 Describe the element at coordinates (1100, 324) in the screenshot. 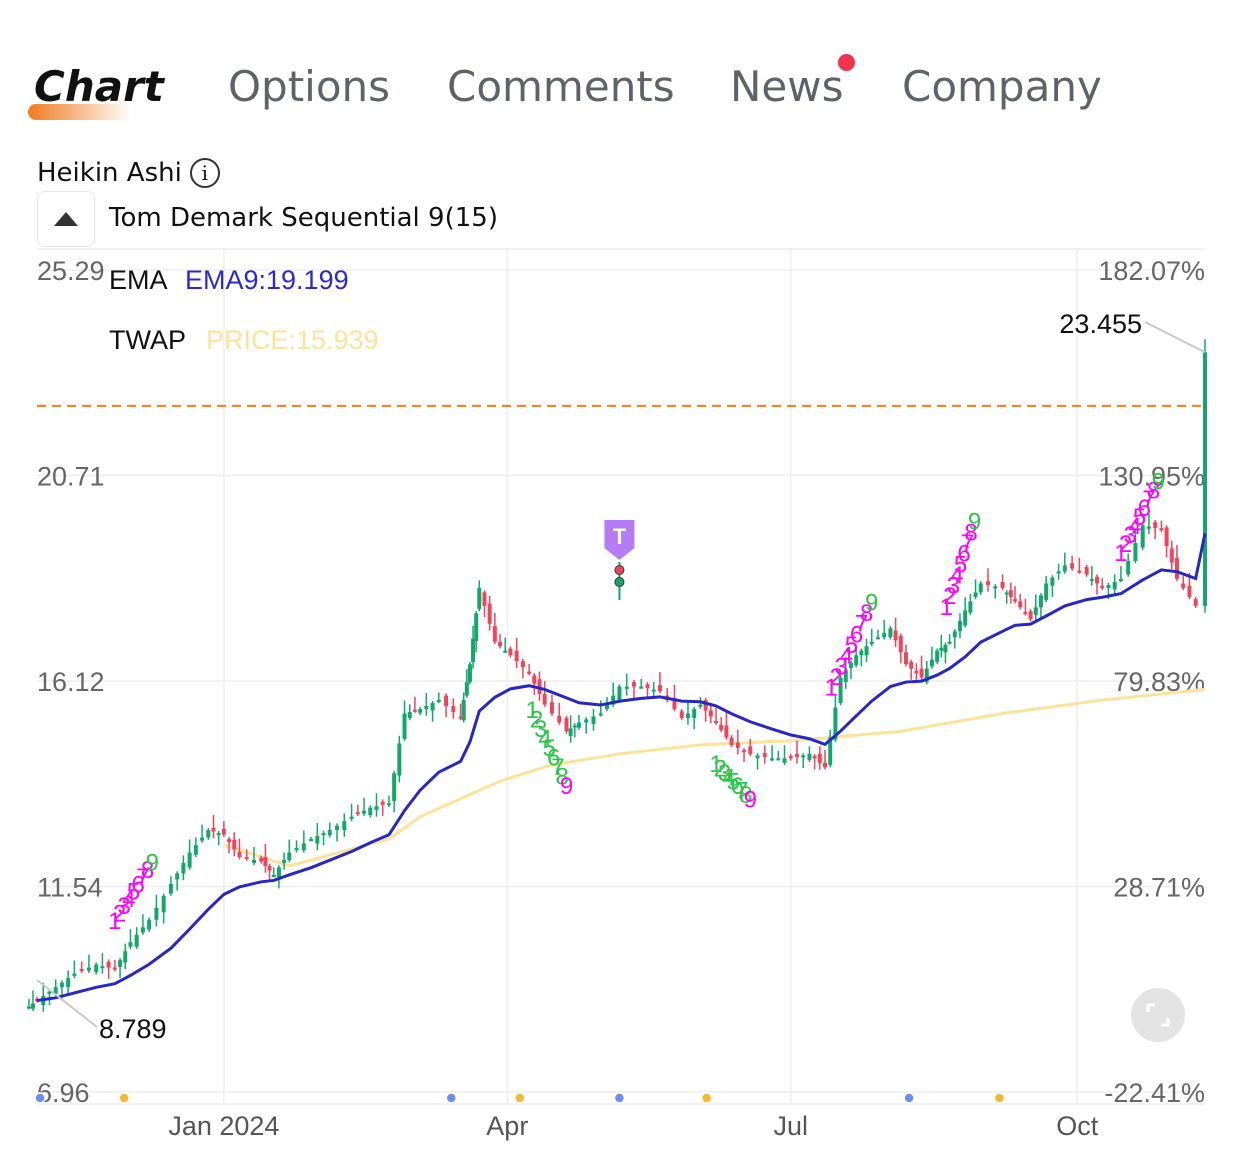

I see `high-price-label: 23.455` at that location.